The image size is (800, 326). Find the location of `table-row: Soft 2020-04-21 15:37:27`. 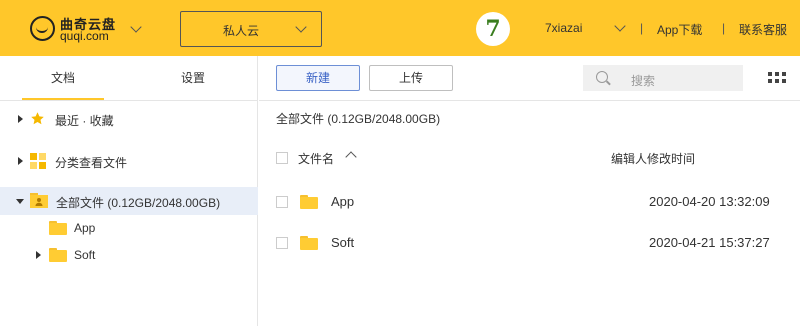

table-row: Soft 2020-04-21 15:37:27 is located at coordinates (529, 242).